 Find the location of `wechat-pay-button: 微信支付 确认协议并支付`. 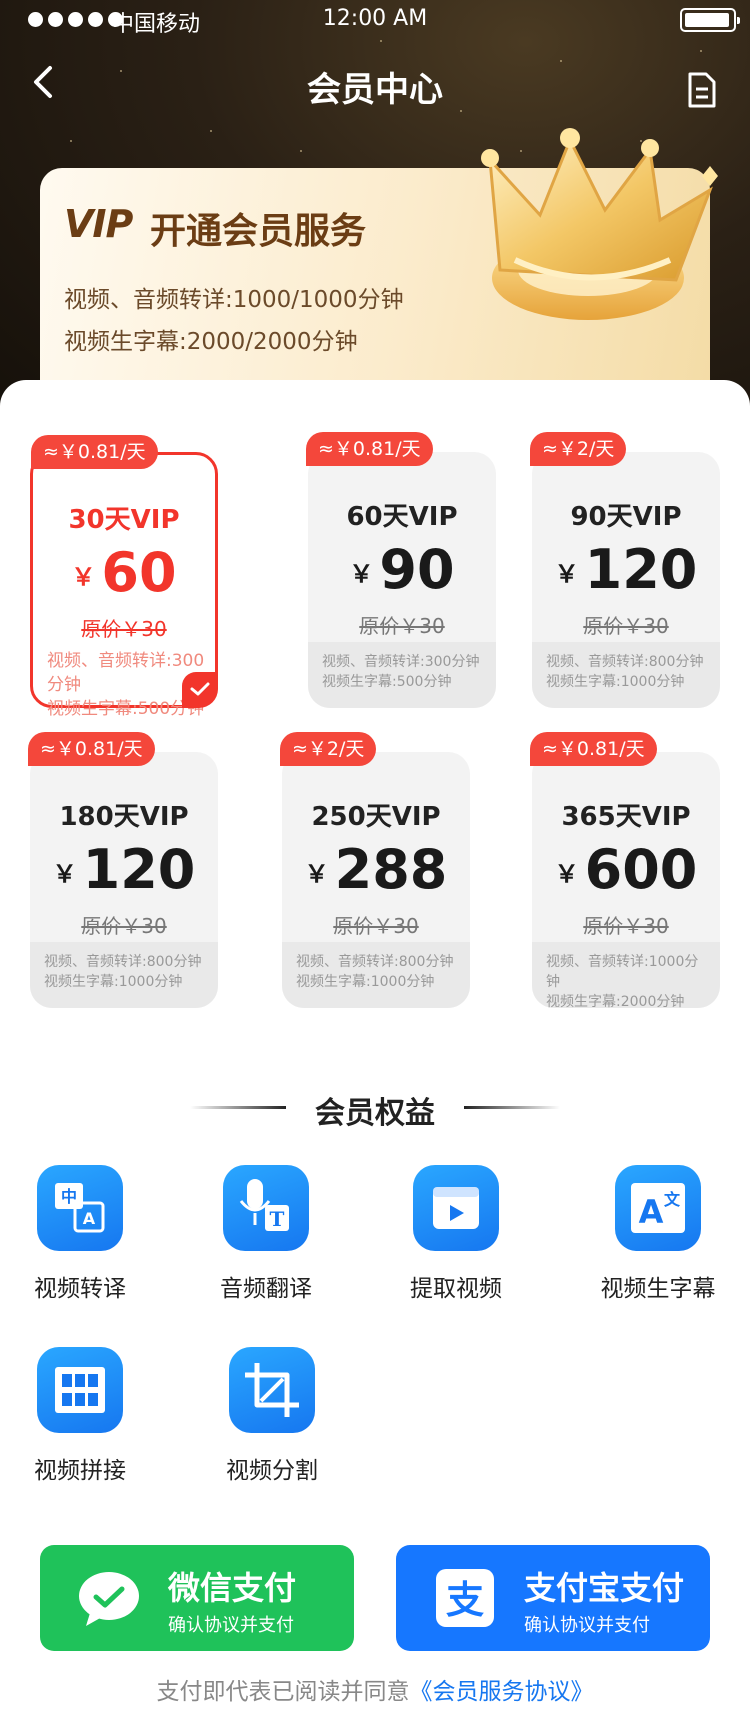

wechat-pay-button: 微信支付 确认协议并支付 is located at coordinates (197, 1598).